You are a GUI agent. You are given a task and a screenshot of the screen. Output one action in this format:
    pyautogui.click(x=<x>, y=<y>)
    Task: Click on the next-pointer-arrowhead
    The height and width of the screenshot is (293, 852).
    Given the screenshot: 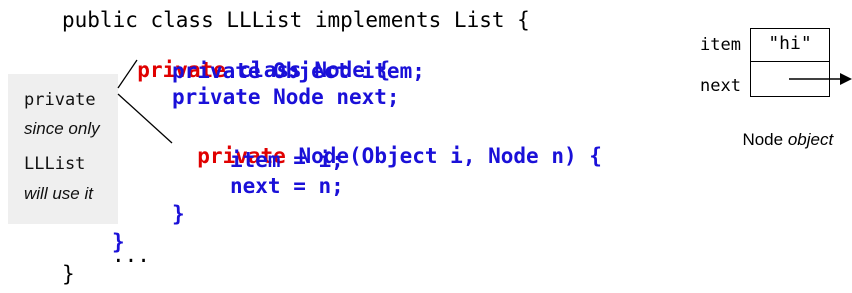 What is the action you would take?
    pyautogui.click(x=846, y=79)
    